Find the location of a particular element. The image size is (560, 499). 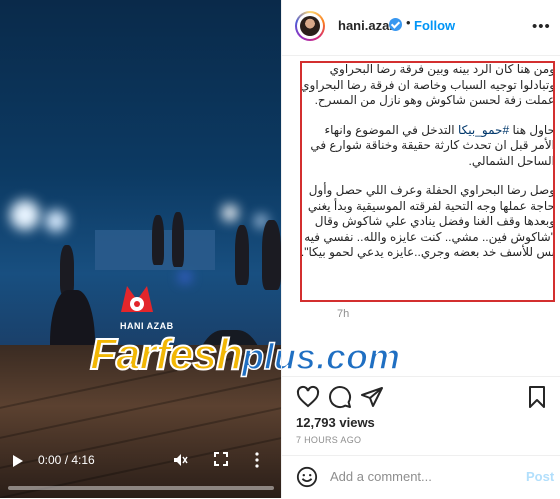

caption-age: 7h is located at coordinates (343, 314).